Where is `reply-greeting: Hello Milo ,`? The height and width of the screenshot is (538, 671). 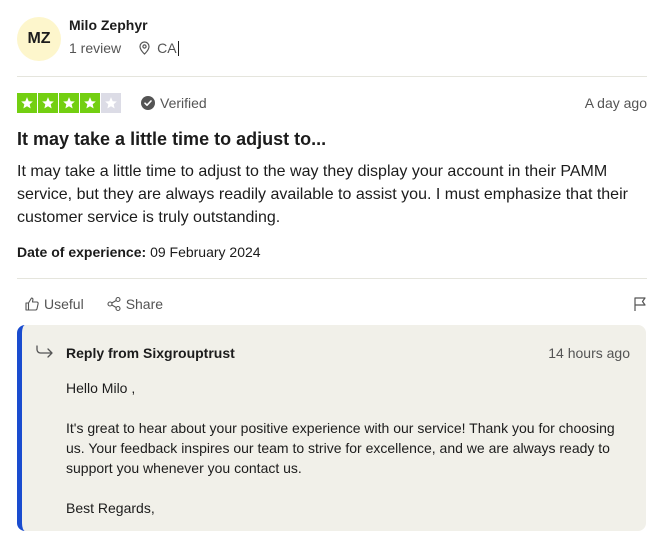 reply-greeting: Hello Milo , is located at coordinates (101, 388).